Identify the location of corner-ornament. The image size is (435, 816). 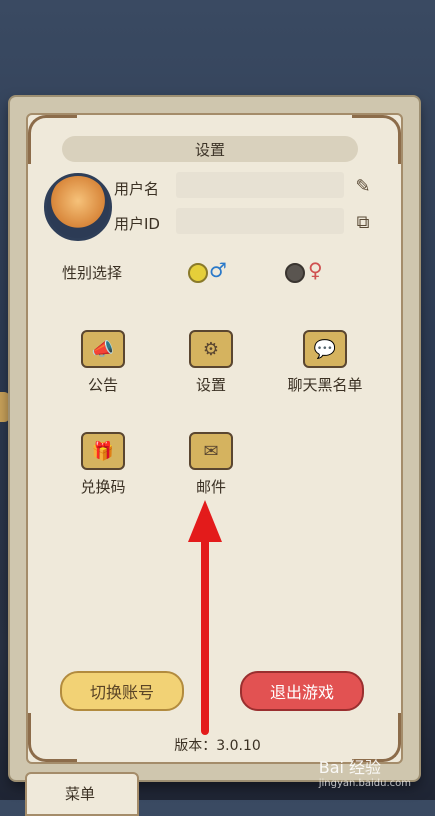
(376, 139).